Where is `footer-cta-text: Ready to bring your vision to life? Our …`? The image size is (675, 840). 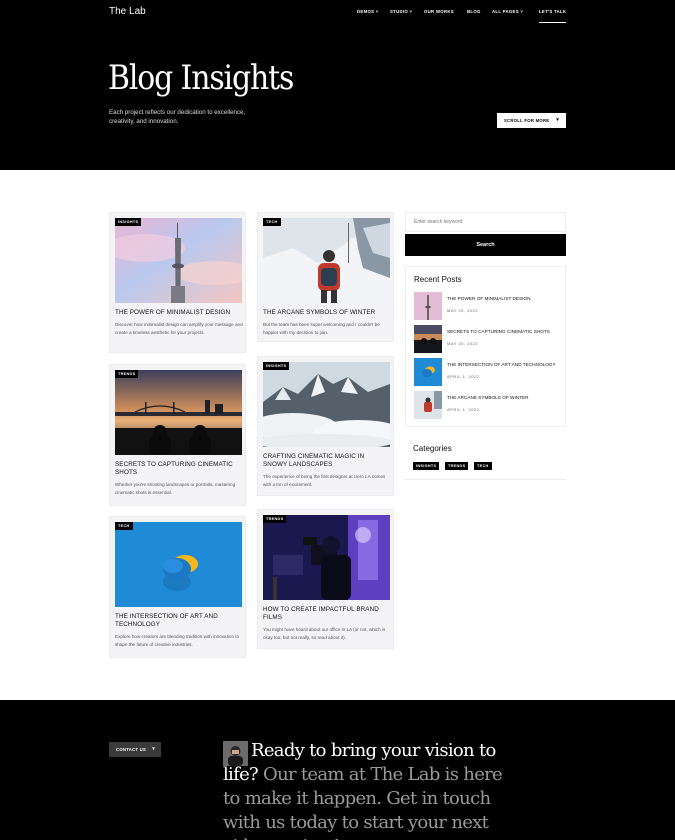
footer-cta-text: Ready to bring your vision to life? Our … is located at coordinates (368, 789).